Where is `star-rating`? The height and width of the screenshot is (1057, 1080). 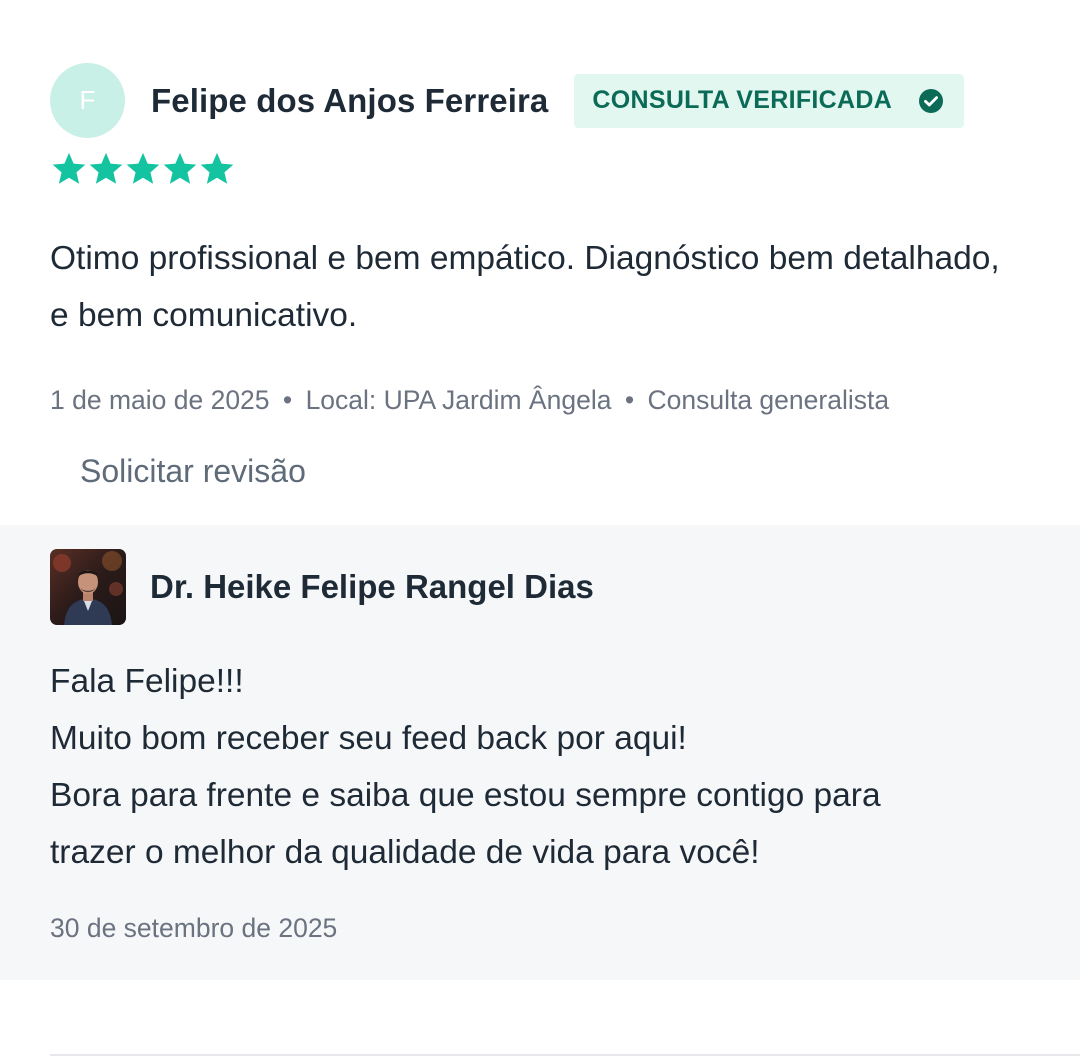
star-rating is located at coordinates (142, 169).